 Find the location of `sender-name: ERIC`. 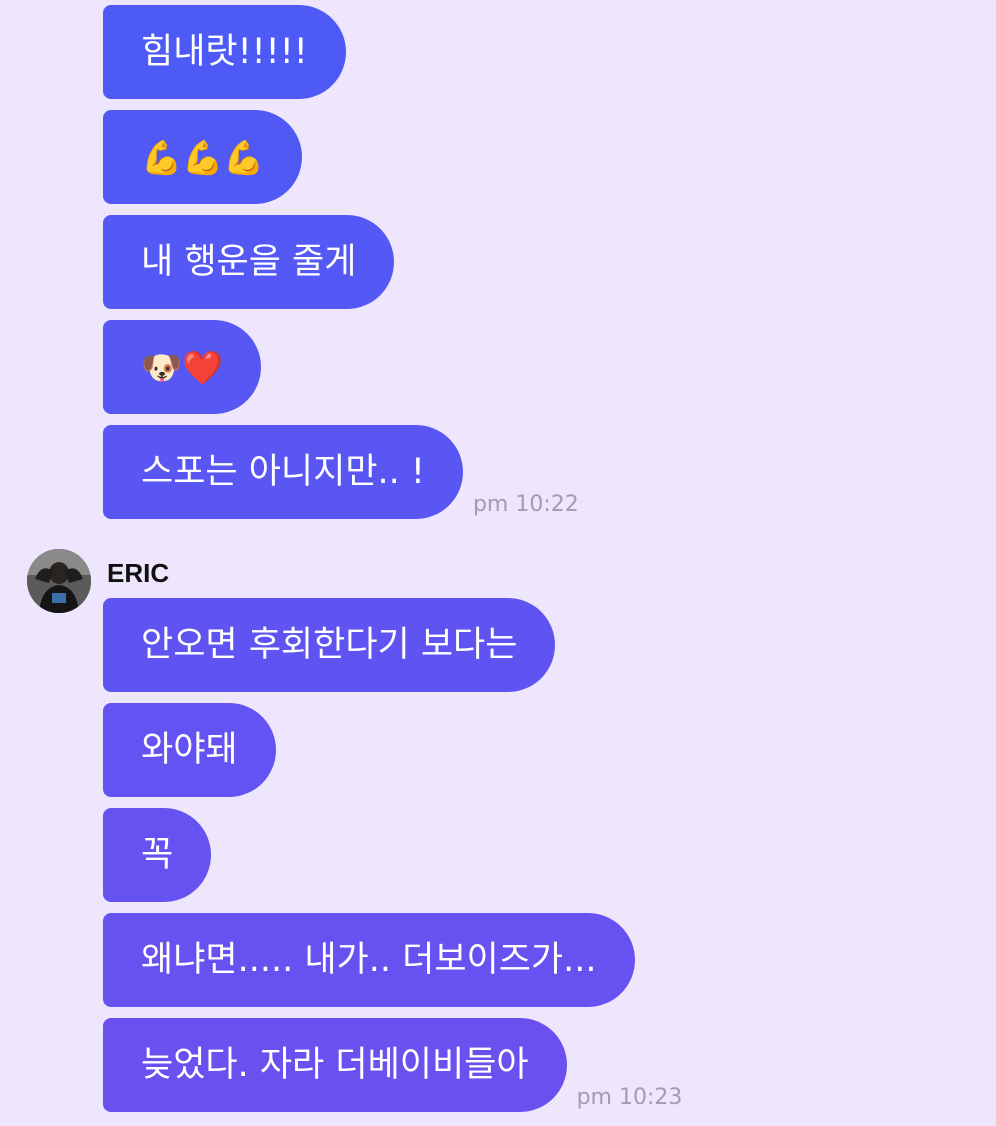

sender-name: ERIC is located at coordinates (138, 573).